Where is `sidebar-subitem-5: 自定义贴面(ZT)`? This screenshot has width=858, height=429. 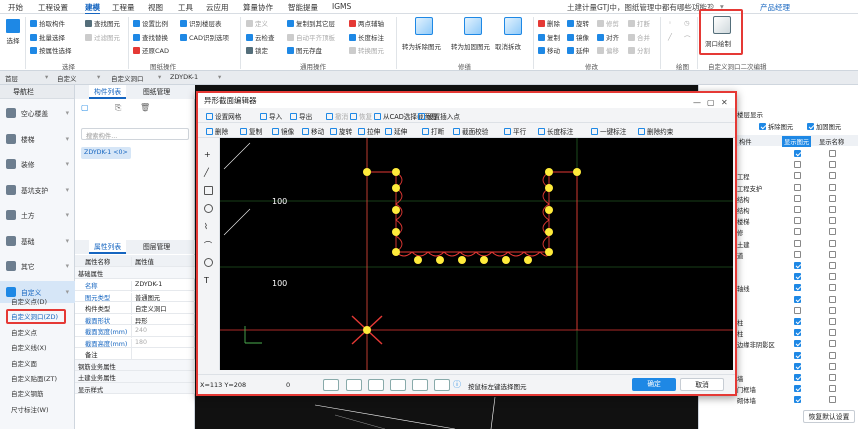
sidebar-subitem-5: 自定义贴面(ZT) is located at coordinates (34, 378).